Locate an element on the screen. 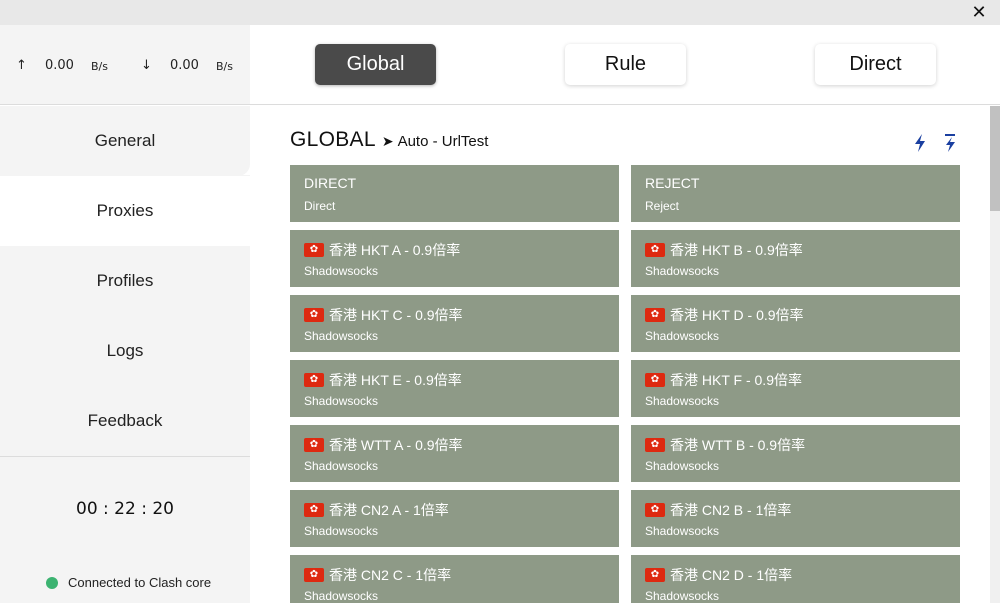 This screenshot has height=603, width=1000. close-button: ✕ is located at coordinates (979, 12).